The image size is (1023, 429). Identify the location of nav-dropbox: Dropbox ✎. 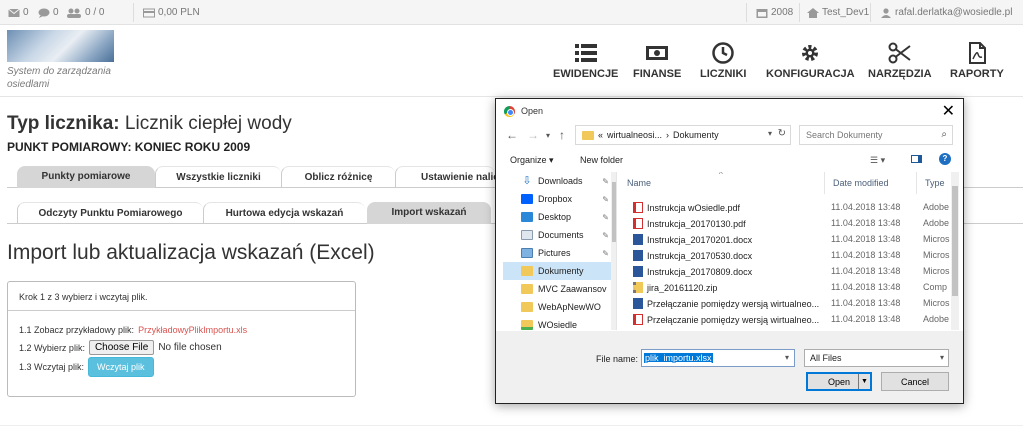
(557, 199).